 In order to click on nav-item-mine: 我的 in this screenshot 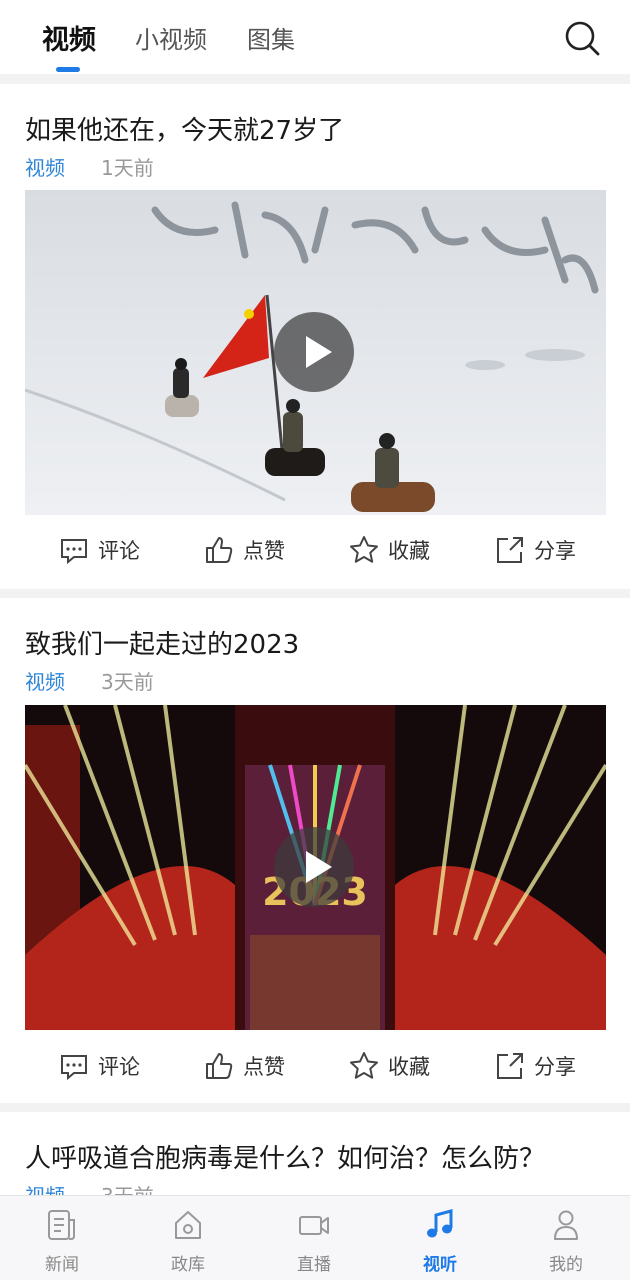, I will do `click(566, 1238)`.